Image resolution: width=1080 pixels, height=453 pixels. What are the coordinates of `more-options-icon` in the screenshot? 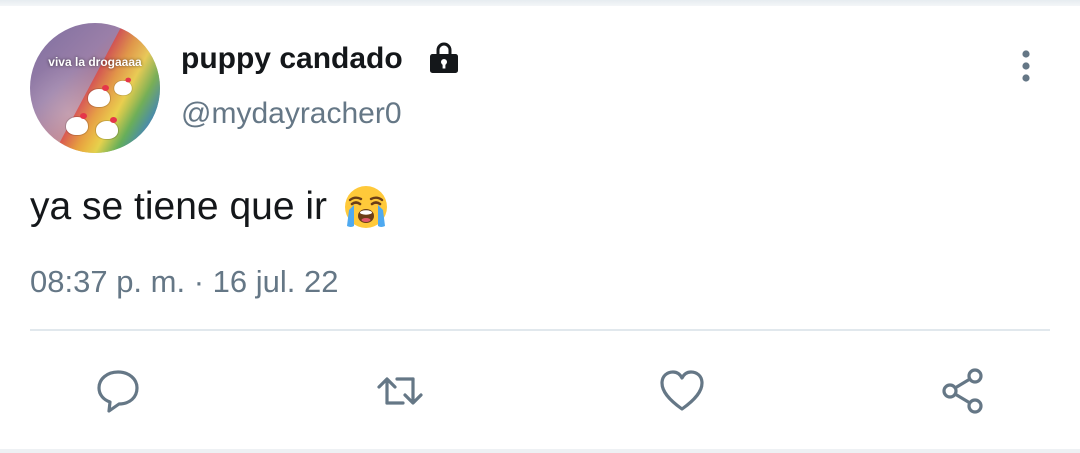 It's located at (1026, 67).